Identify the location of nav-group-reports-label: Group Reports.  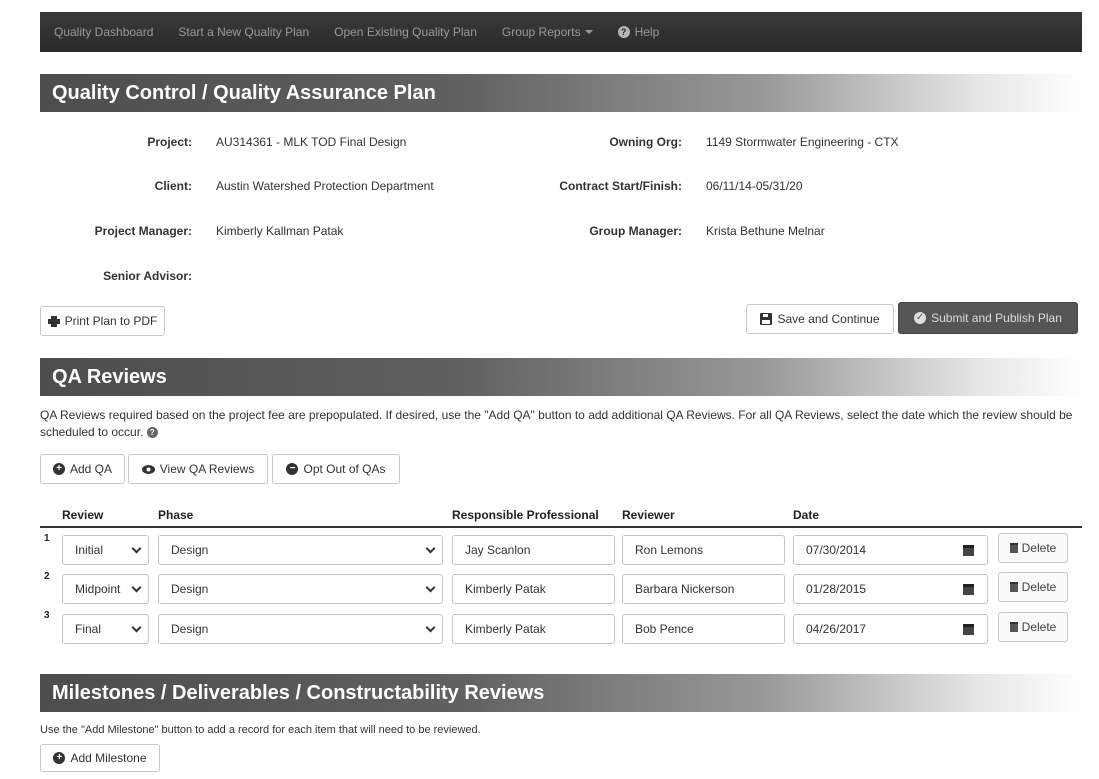
(541, 32).